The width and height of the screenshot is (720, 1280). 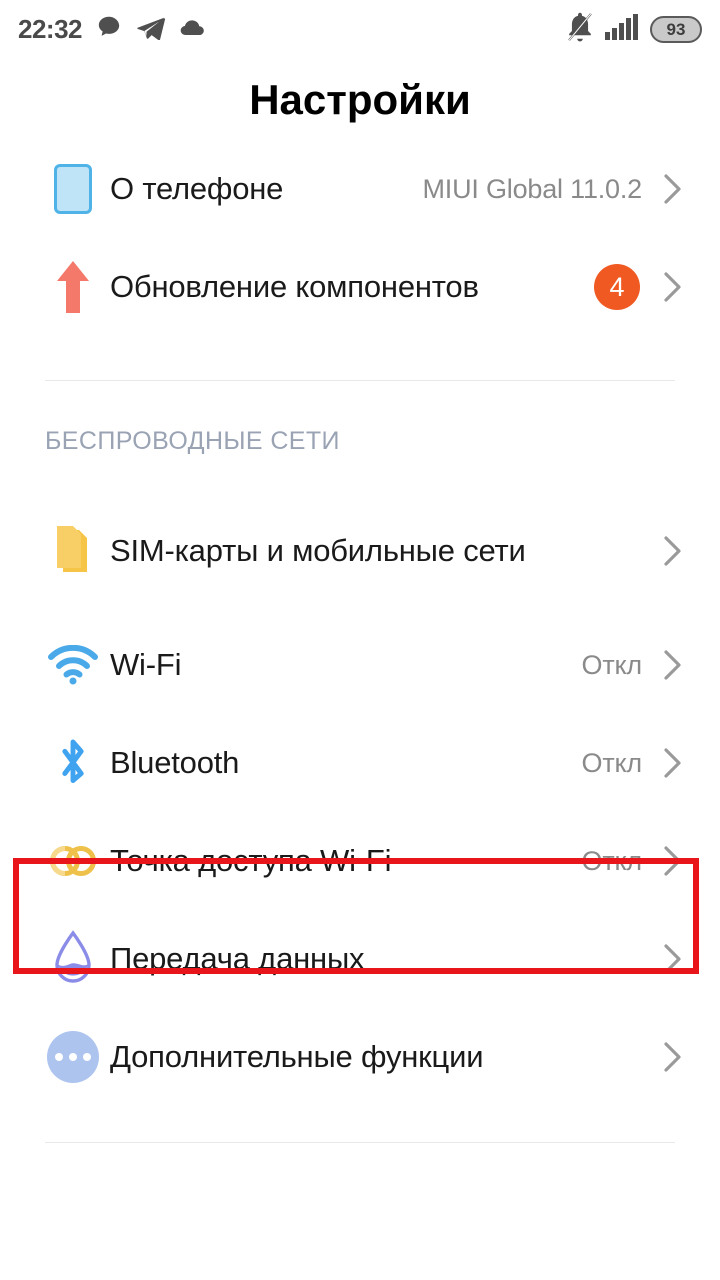 I want to click on settings-row-about-phone: О телефоне MIUI Global 11.0.2, so click(x=360, y=189).